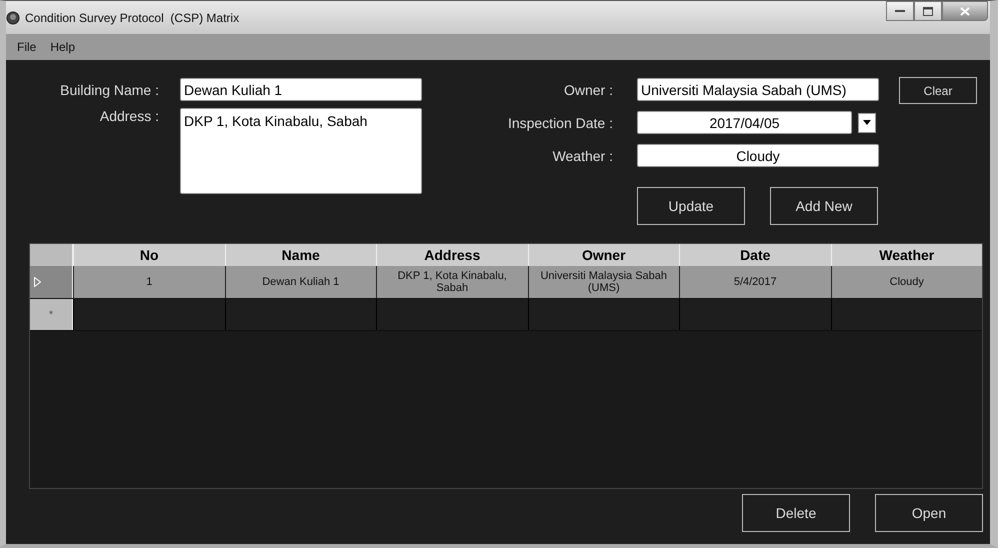 The image size is (1000, 552). What do you see at coordinates (754, 282) in the screenshot?
I see `table-cell: 5/4/2017` at bounding box center [754, 282].